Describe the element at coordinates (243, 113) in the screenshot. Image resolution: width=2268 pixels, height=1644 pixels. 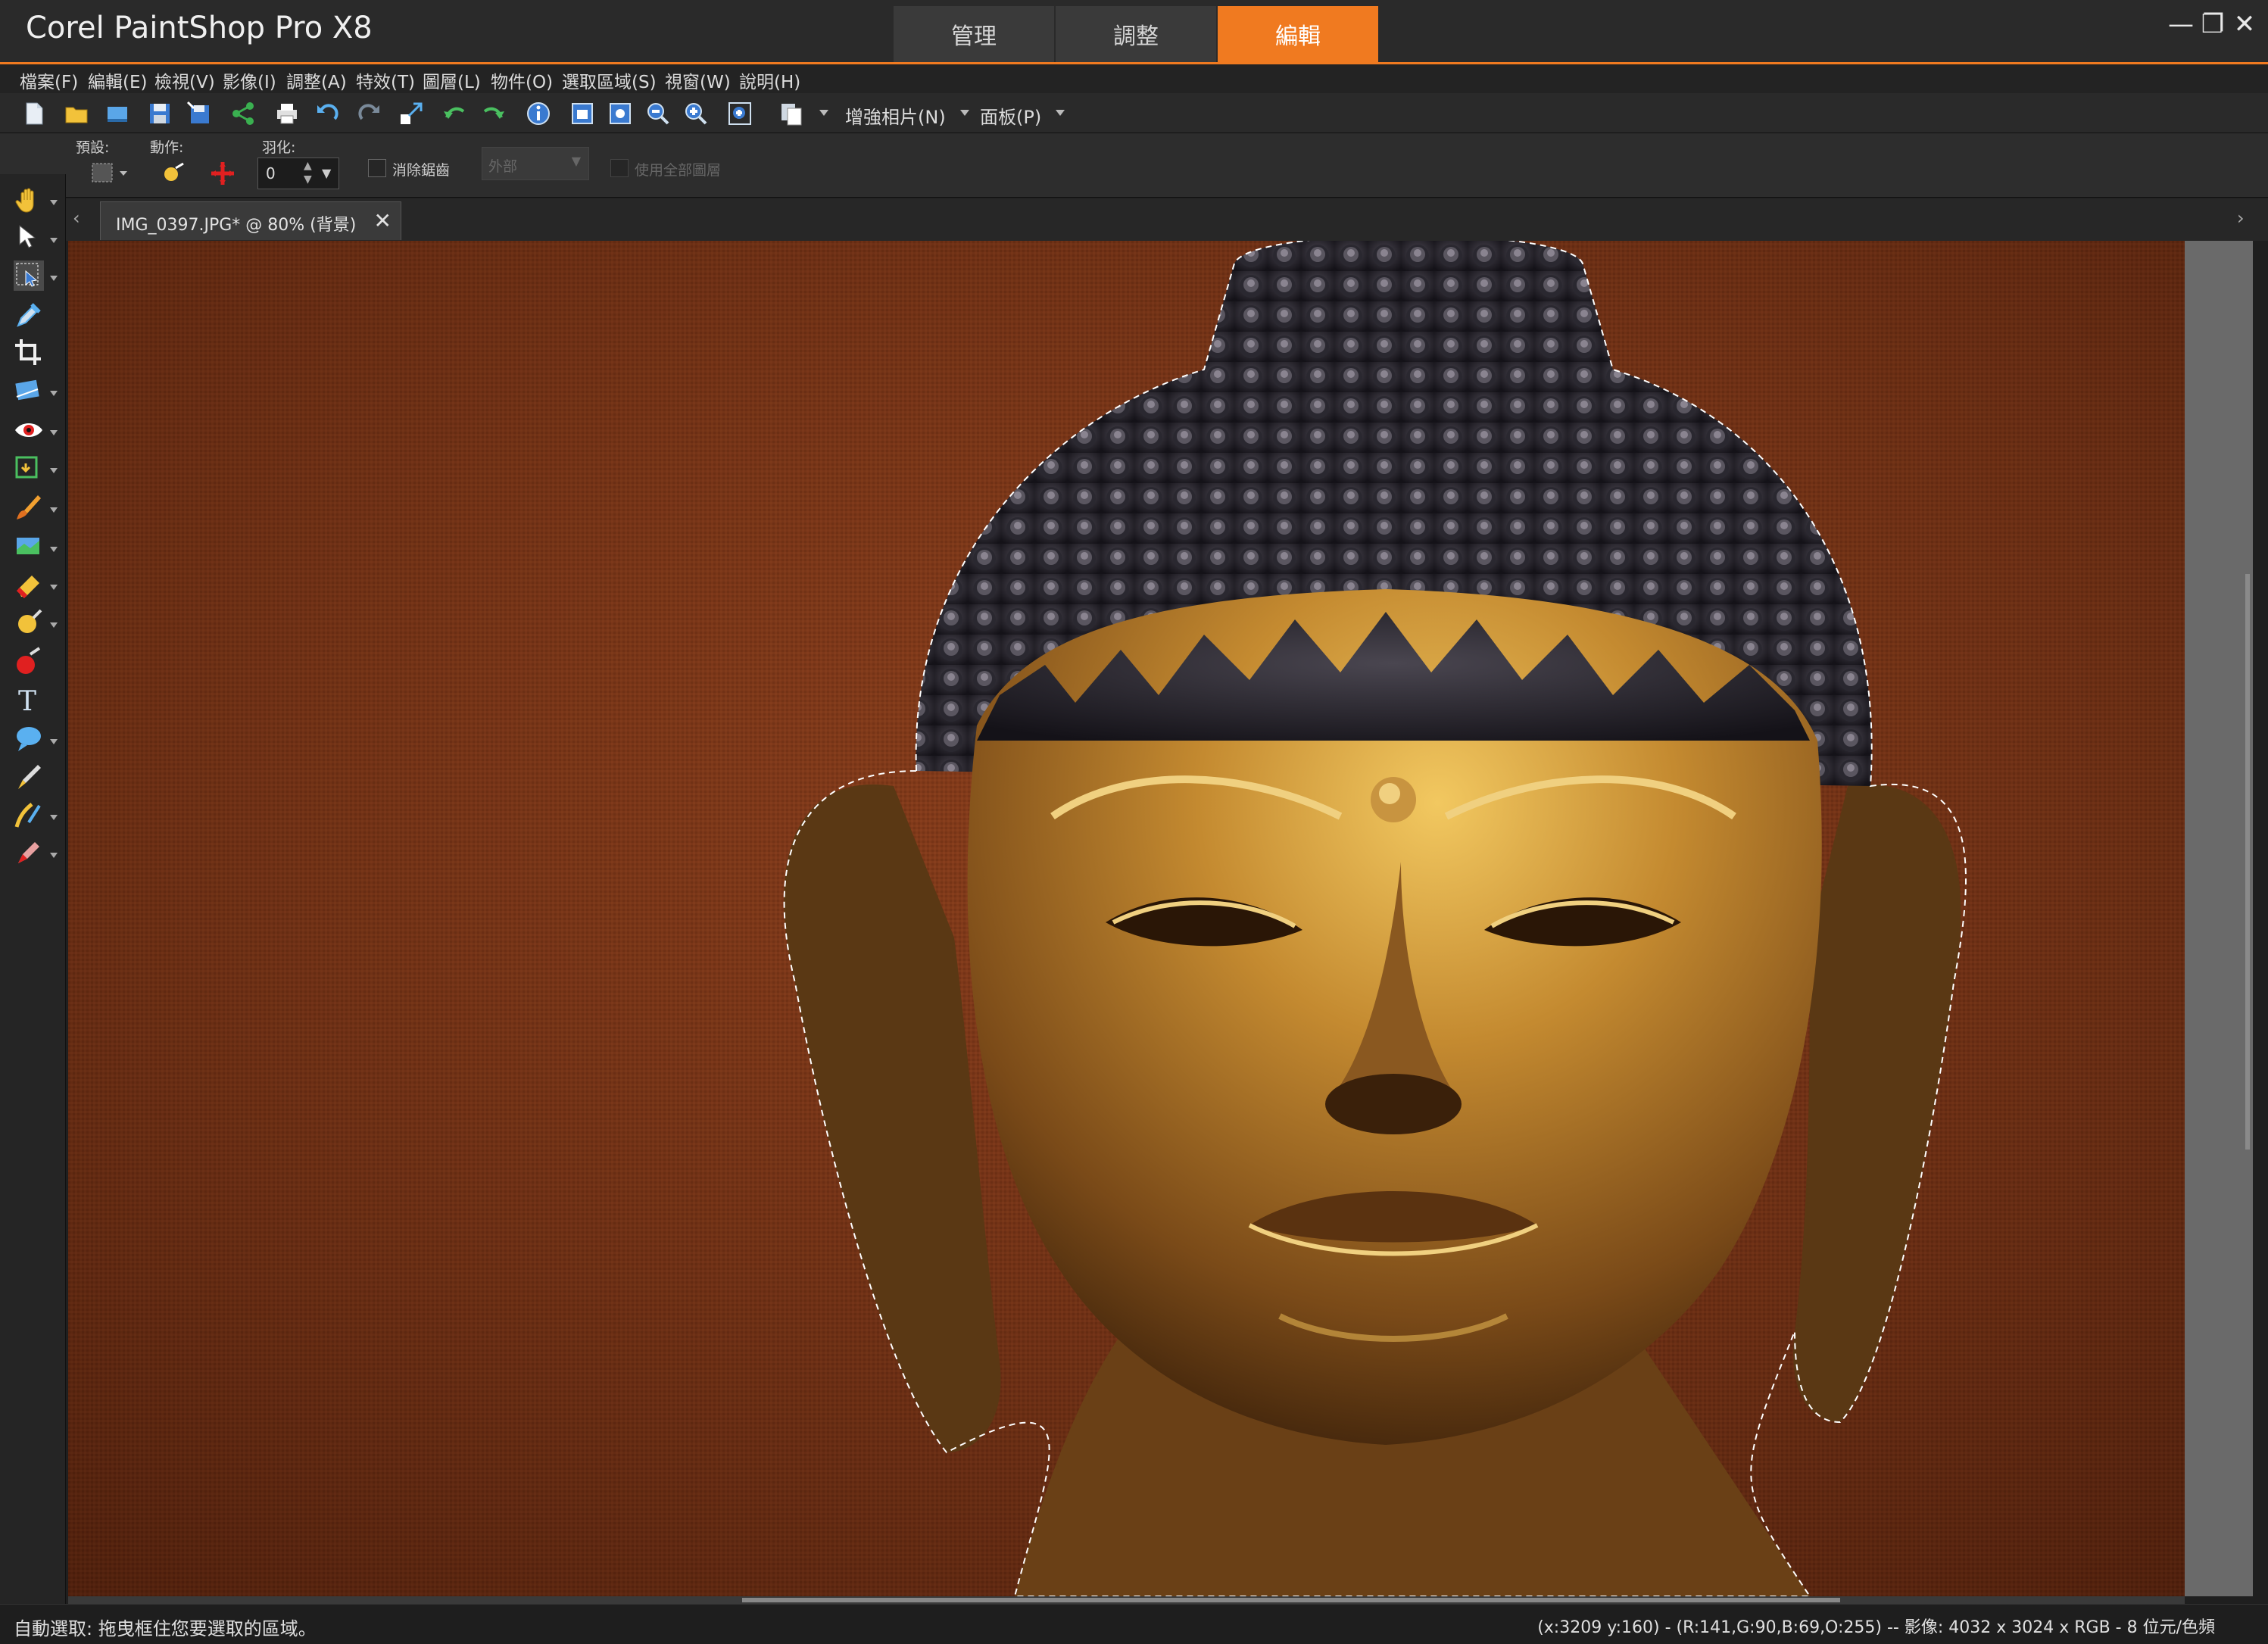
I see `share-icon` at that location.